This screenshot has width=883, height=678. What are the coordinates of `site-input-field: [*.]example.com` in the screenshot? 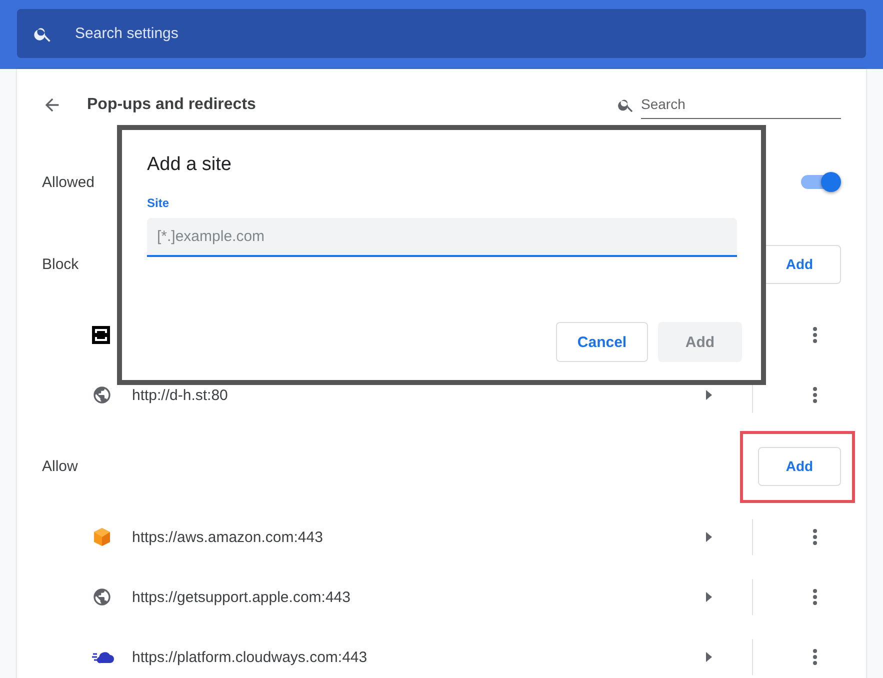 It's located at (442, 237).